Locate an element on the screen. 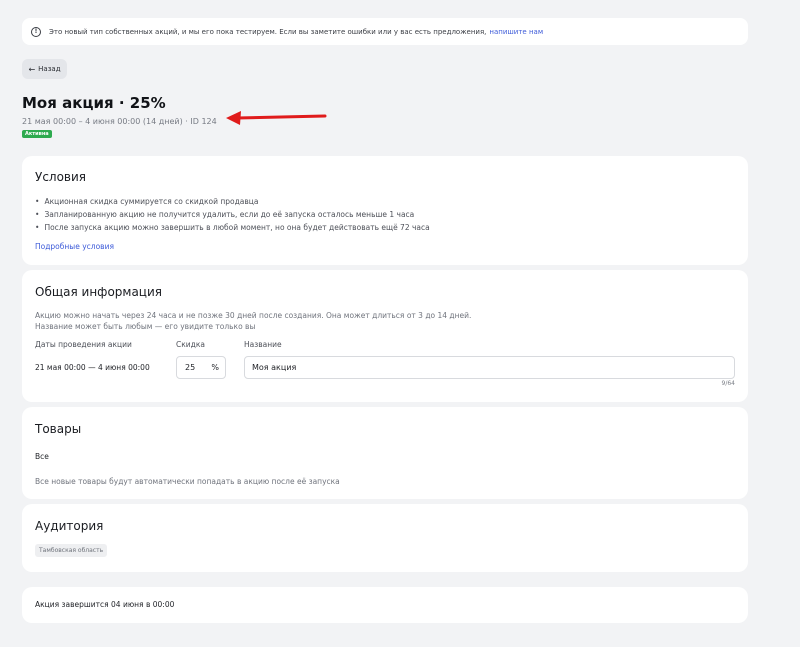  products-title: Товары is located at coordinates (58, 429).